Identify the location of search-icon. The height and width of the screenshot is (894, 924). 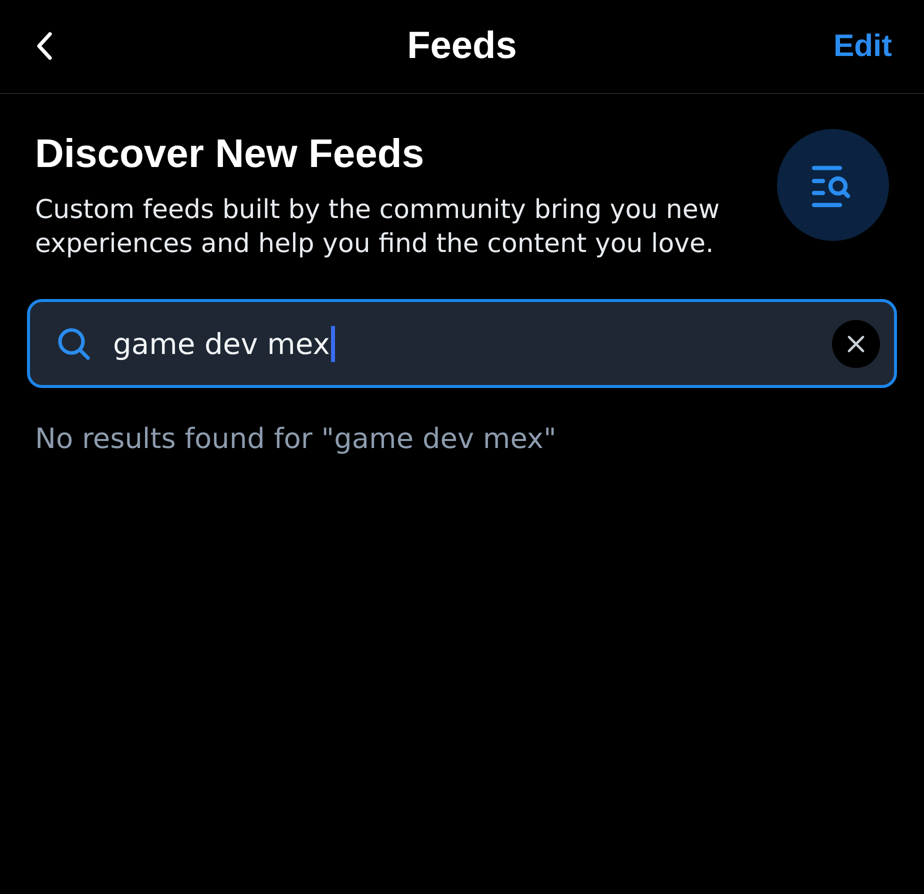
(74, 343).